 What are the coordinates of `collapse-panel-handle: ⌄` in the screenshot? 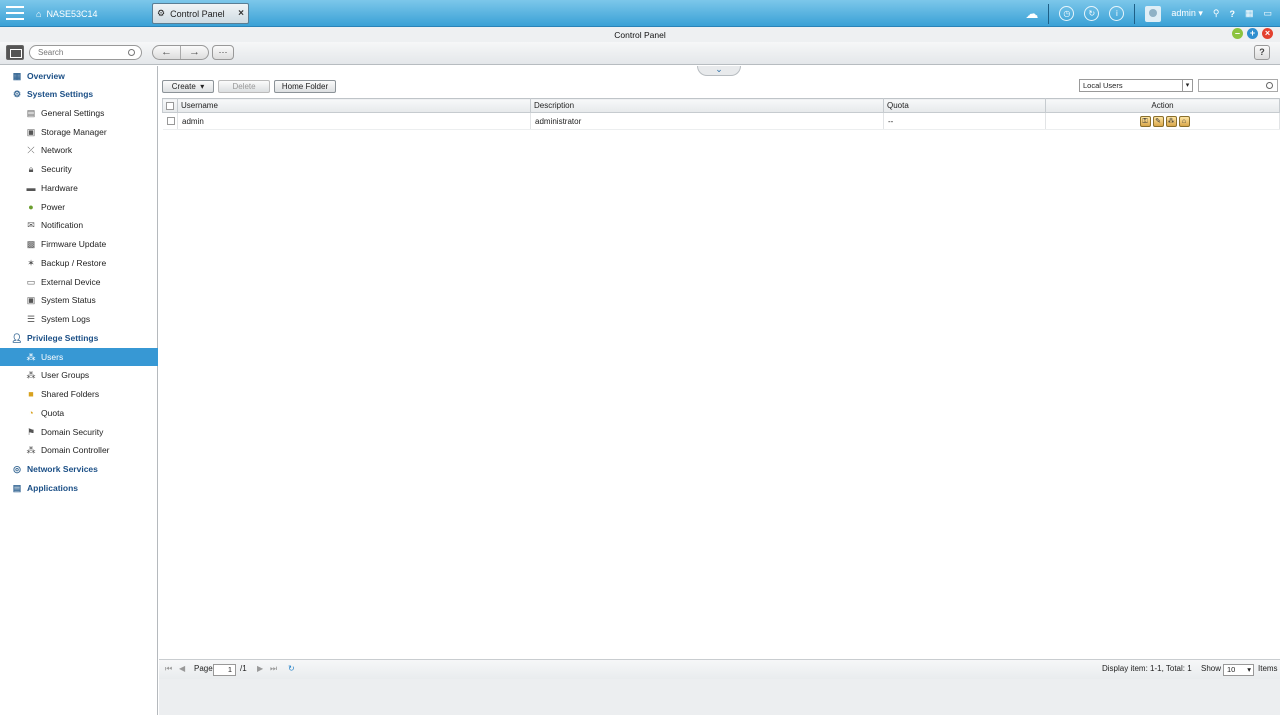 It's located at (719, 70).